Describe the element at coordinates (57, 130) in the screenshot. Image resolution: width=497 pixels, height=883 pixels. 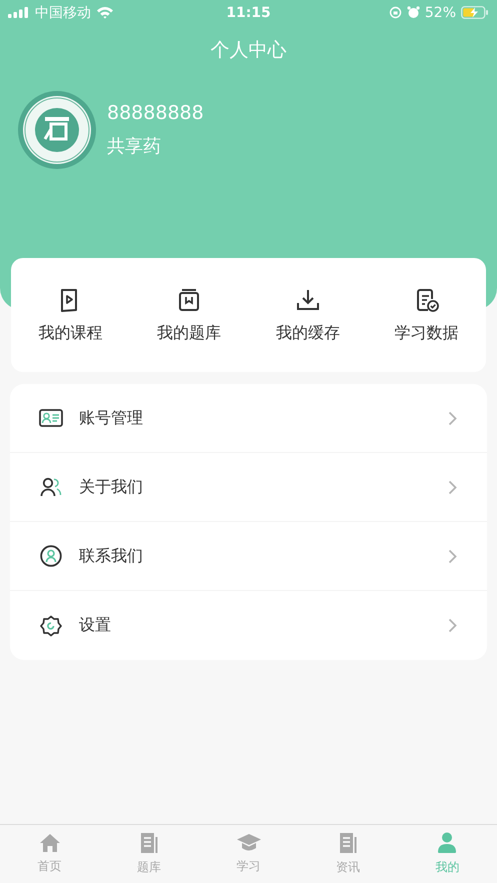
I see `logo-icon` at that location.